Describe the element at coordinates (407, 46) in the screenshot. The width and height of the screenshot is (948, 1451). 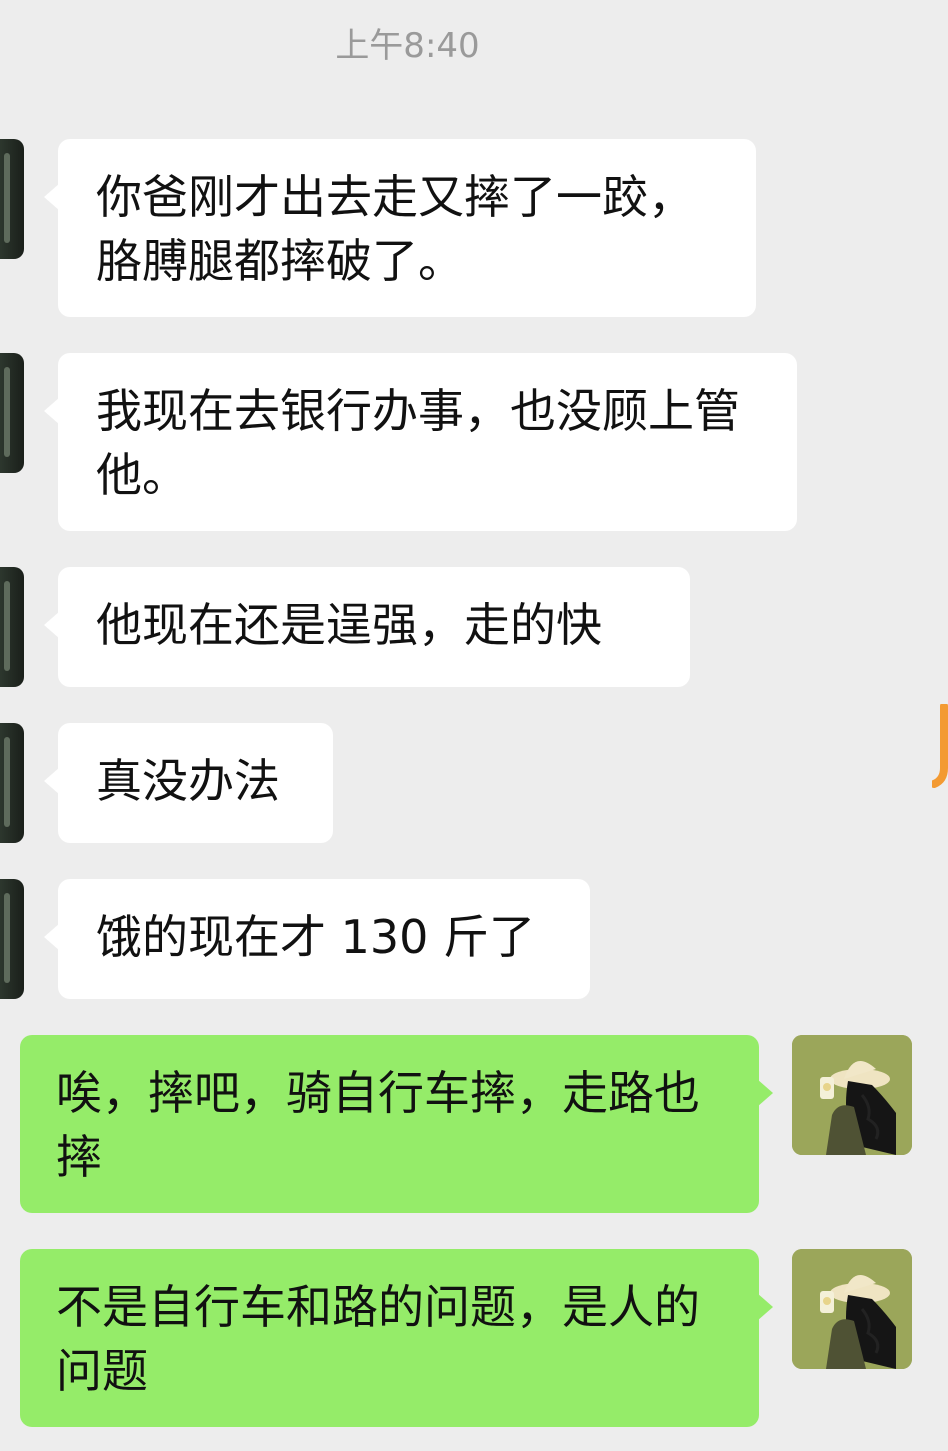
I see `message-timestamp: 上午8:40` at that location.